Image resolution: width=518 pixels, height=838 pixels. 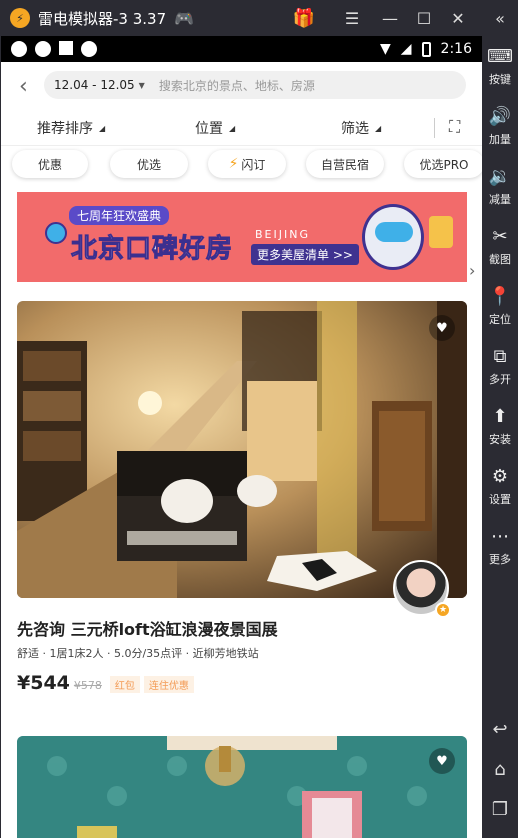 I want to click on sidebar-label: 按键, so click(x=500, y=79).